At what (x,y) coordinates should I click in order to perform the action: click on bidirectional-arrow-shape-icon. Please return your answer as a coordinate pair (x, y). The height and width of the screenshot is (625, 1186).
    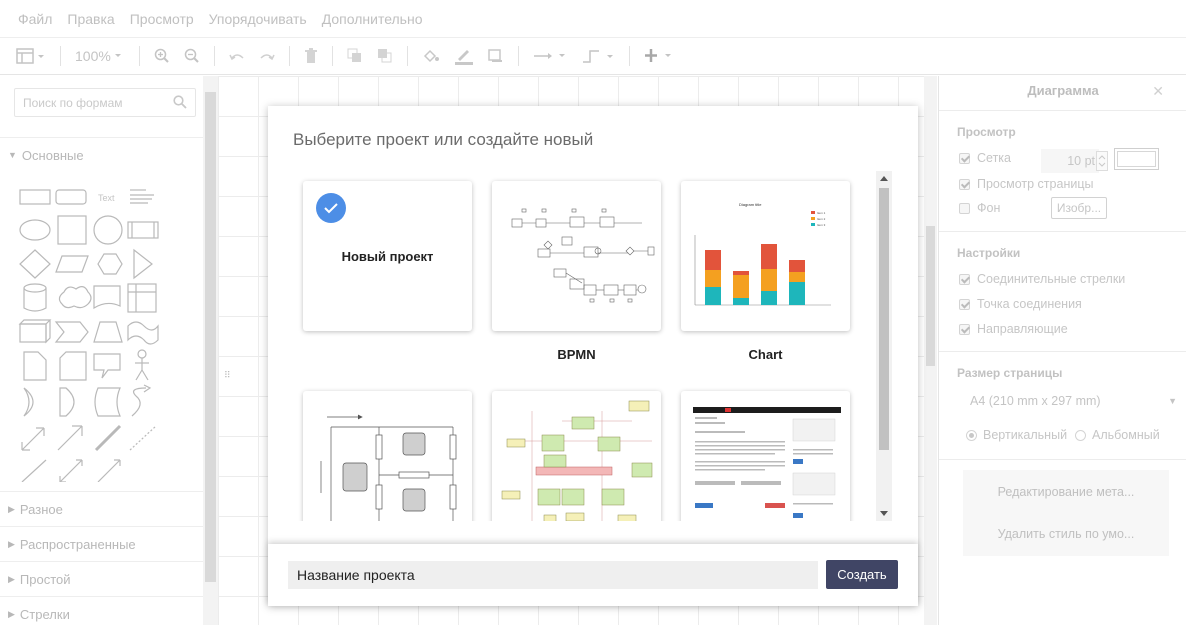
    Looking at the image, I should click on (33, 439).